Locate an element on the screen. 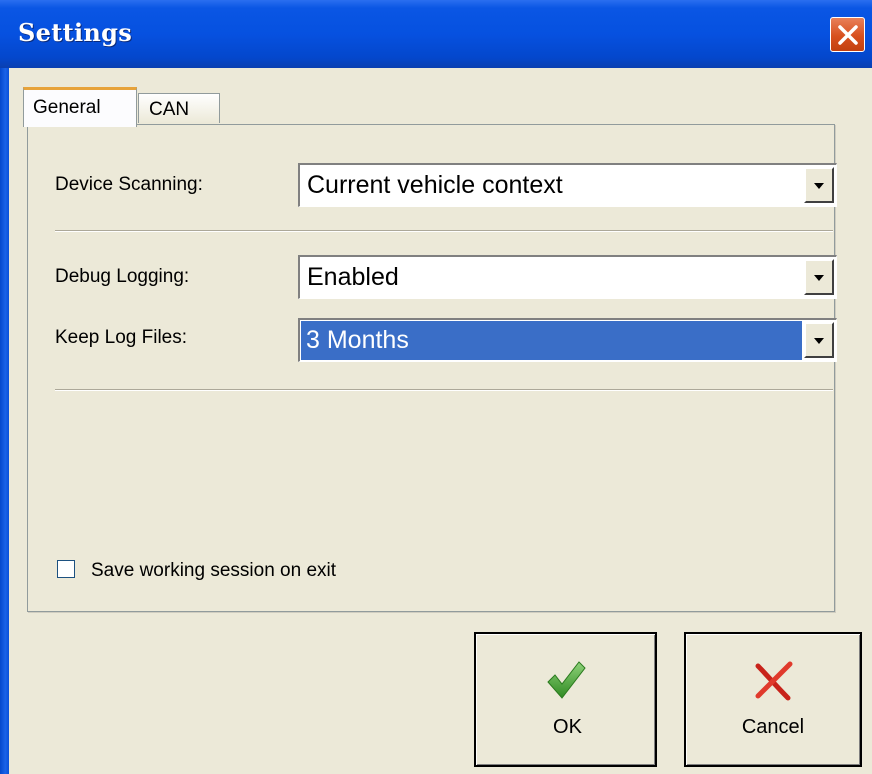  x-mark-icon is located at coordinates (774, 681).